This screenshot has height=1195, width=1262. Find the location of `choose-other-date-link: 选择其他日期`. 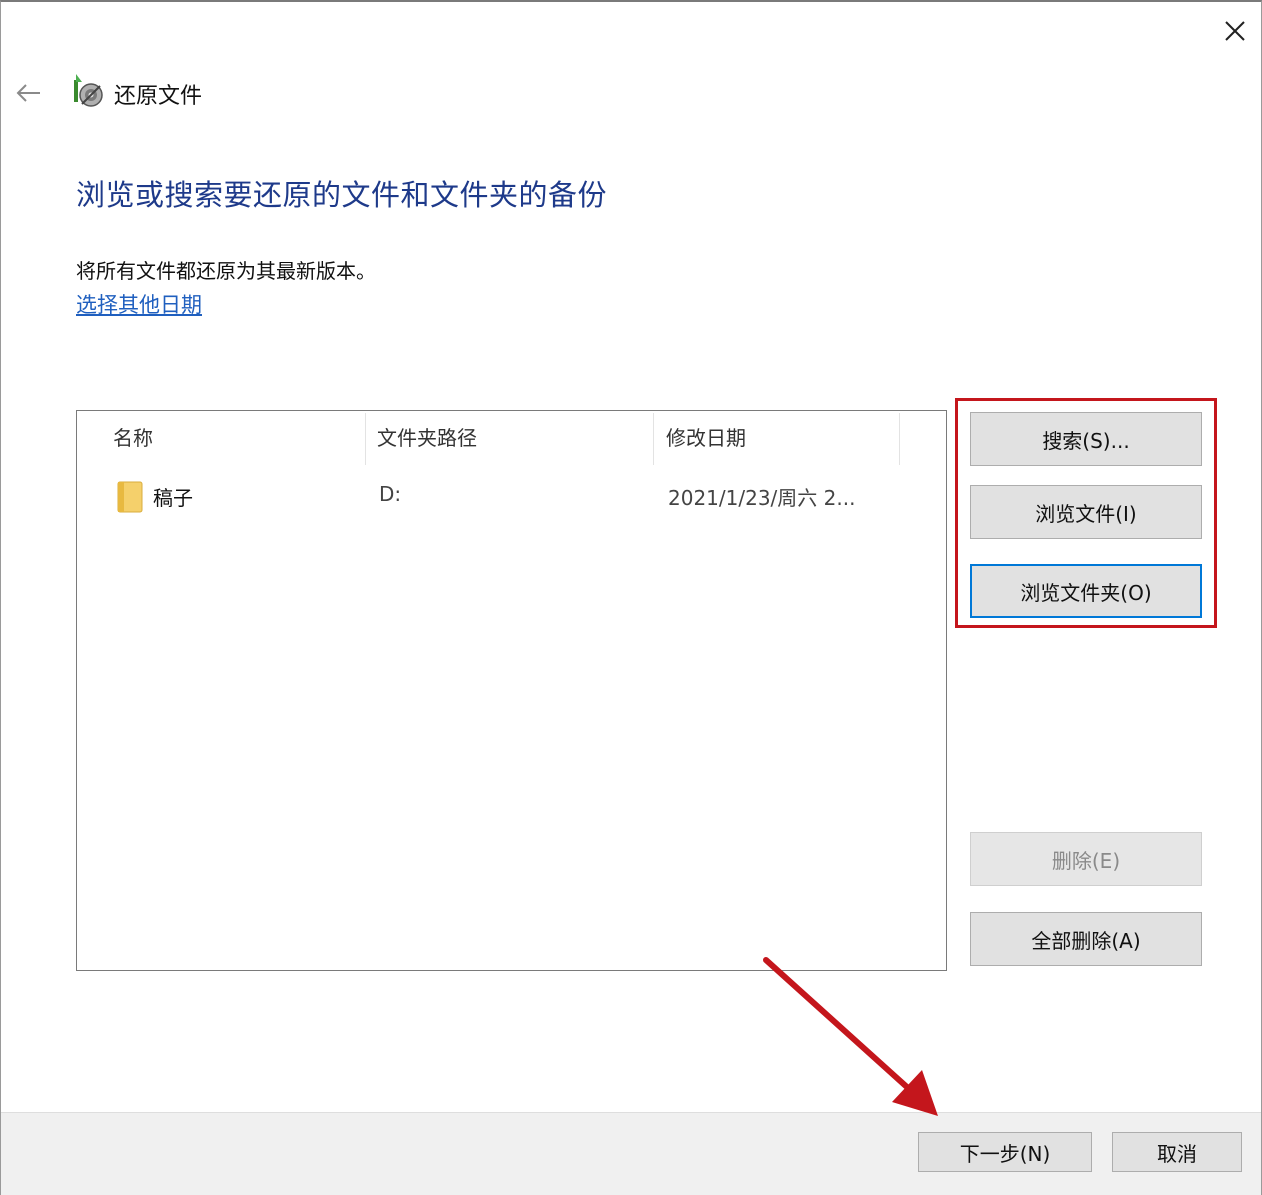

choose-other-date-link: 选择其他日期 is located at coordinates (139, 304).